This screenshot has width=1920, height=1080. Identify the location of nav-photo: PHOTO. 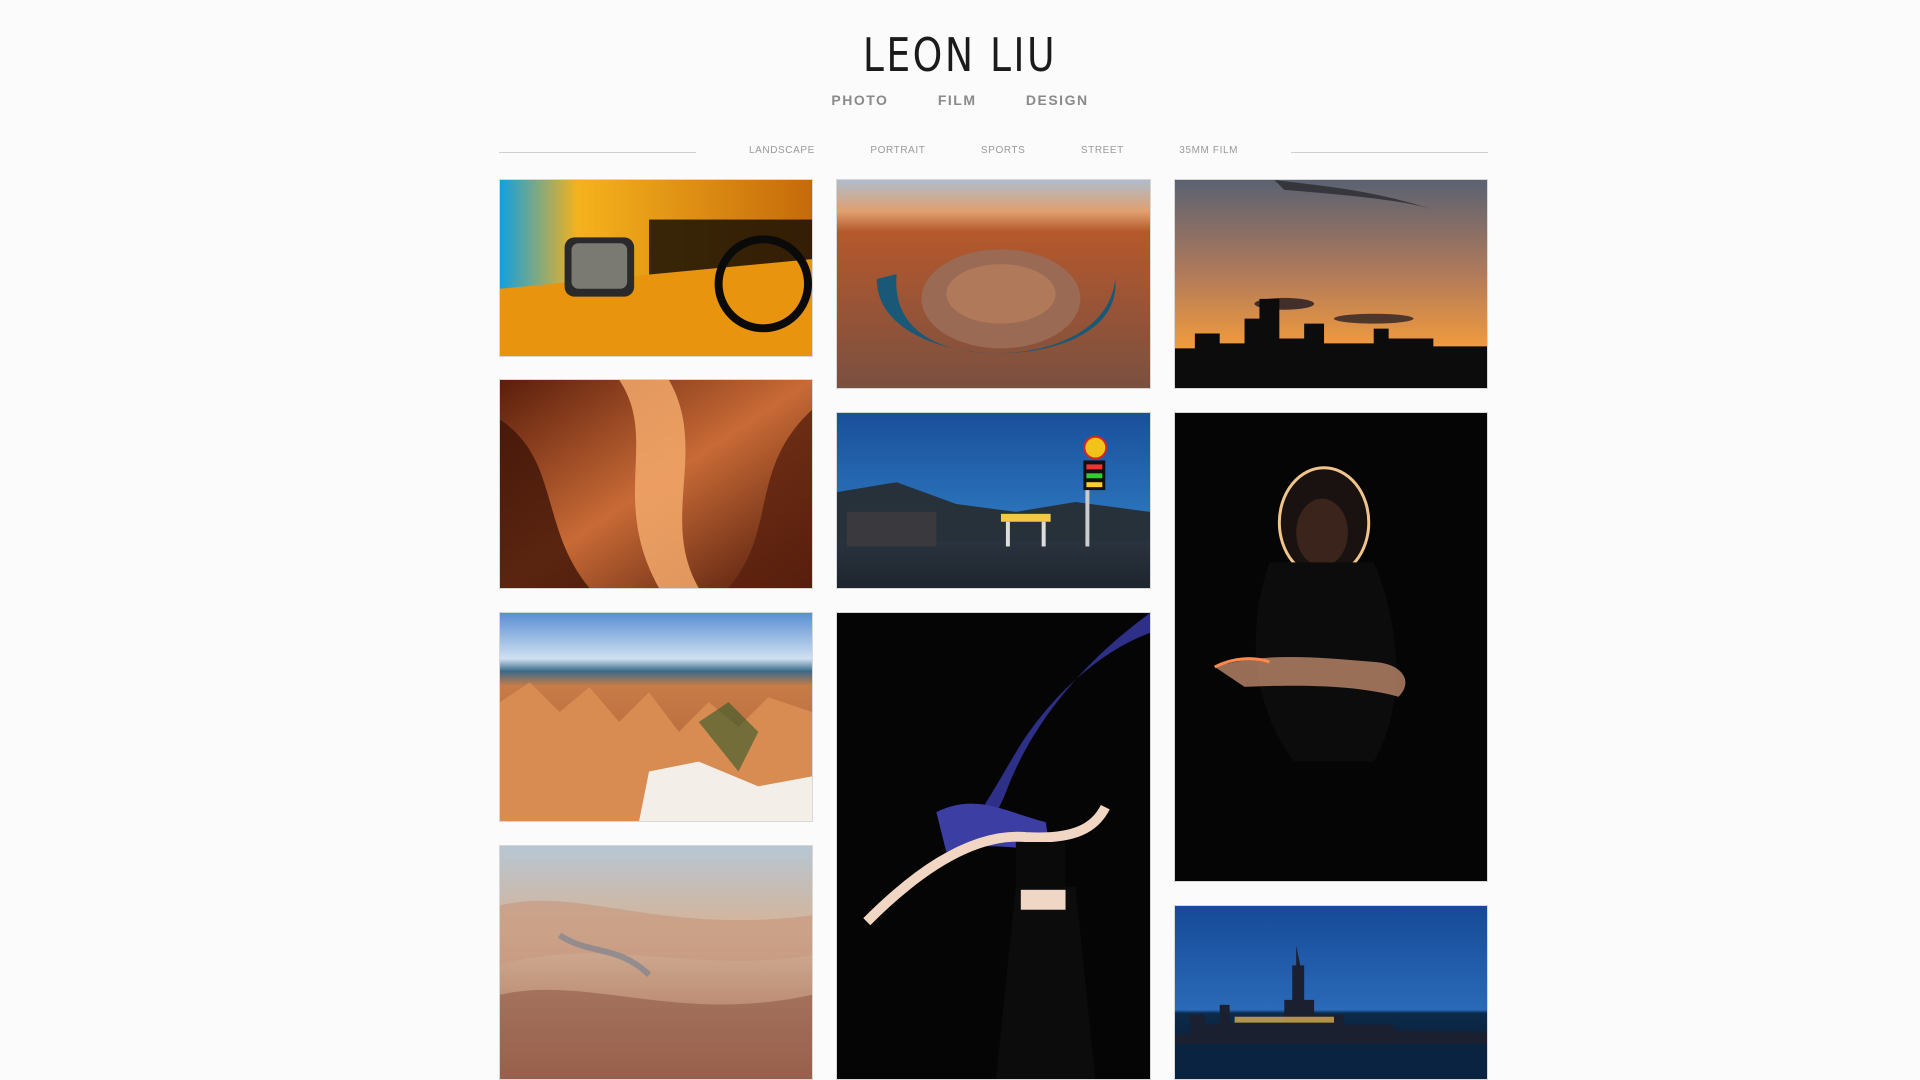
(859, 100).